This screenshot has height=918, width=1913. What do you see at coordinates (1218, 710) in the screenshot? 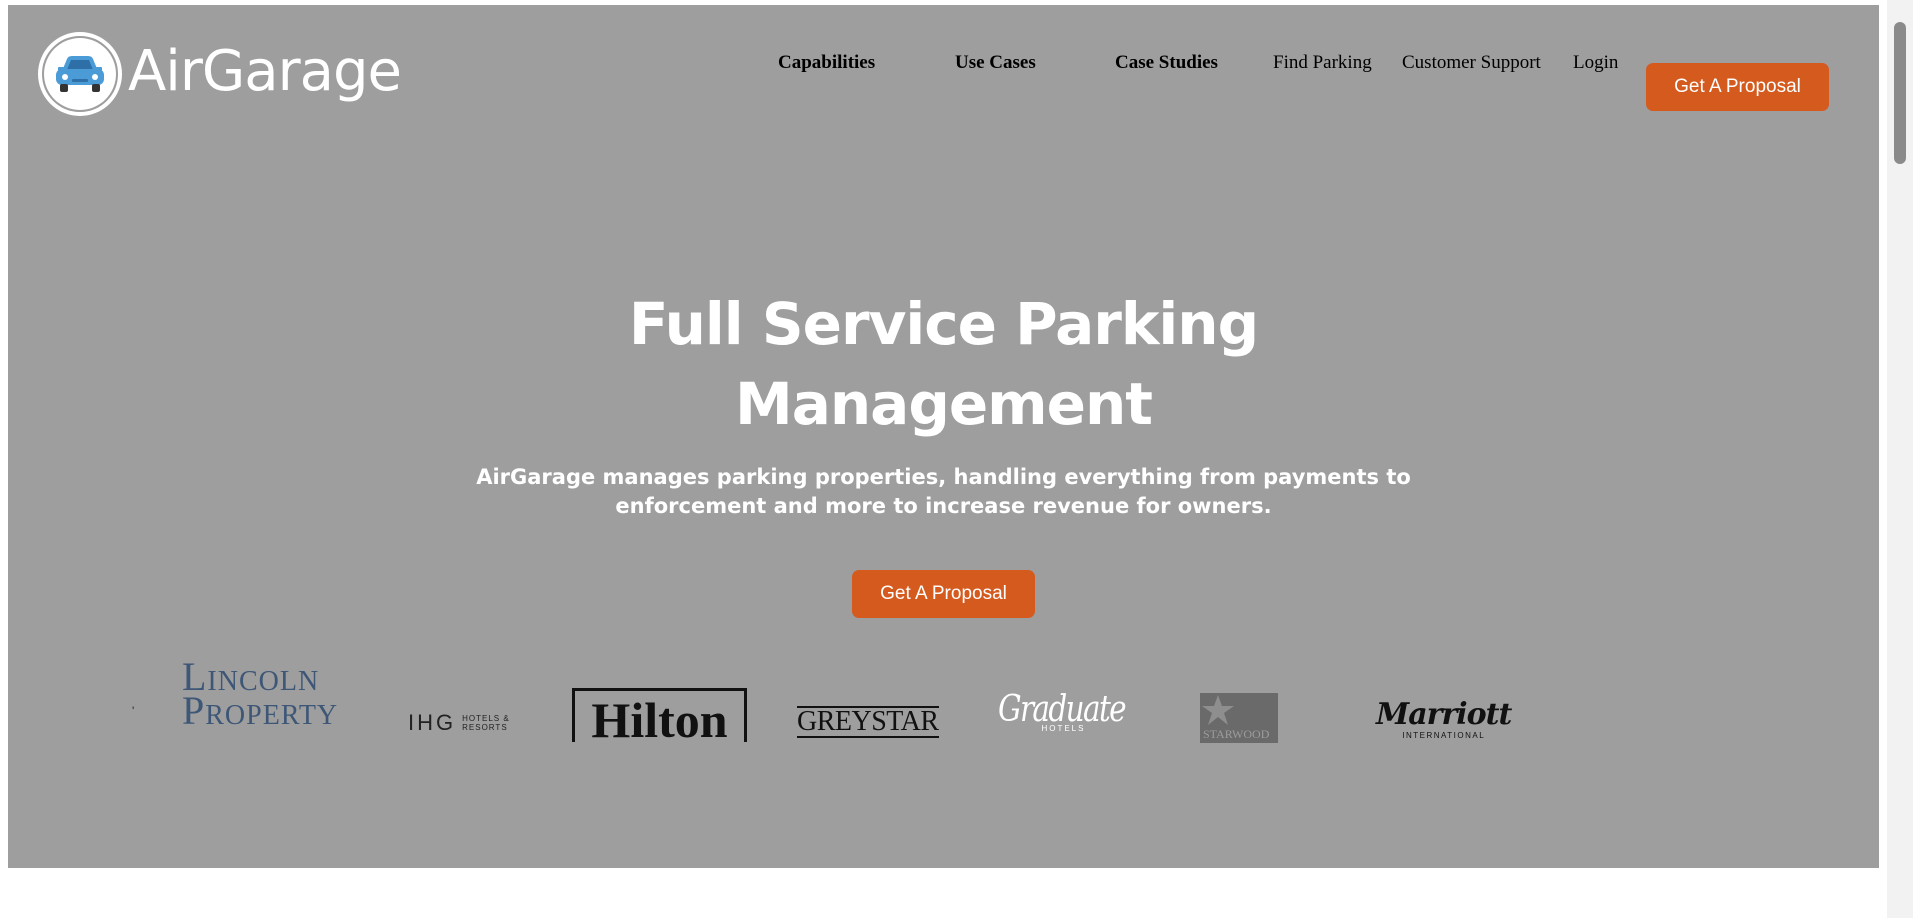
I see `star-icon` at bounding box center [1218, 710].